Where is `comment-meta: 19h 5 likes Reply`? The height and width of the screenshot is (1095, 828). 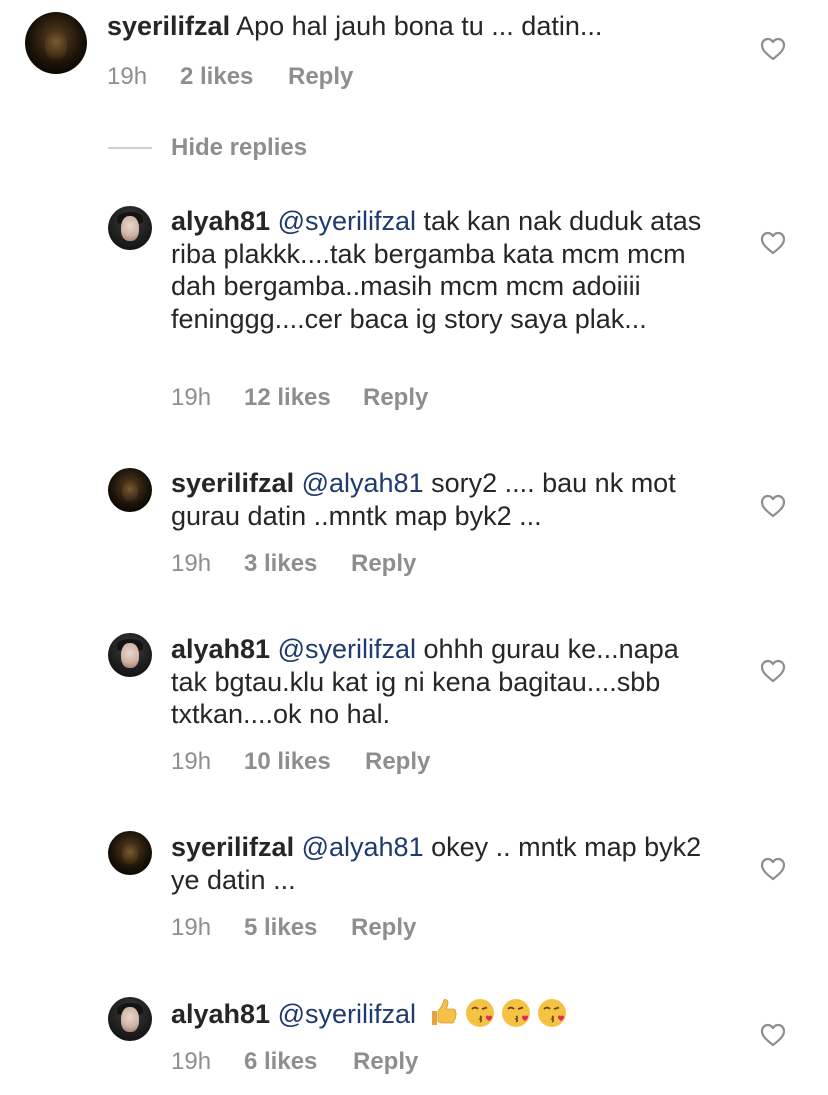 comment-meta: 19h 5 likes Reply is located at coordinates (331, 929).